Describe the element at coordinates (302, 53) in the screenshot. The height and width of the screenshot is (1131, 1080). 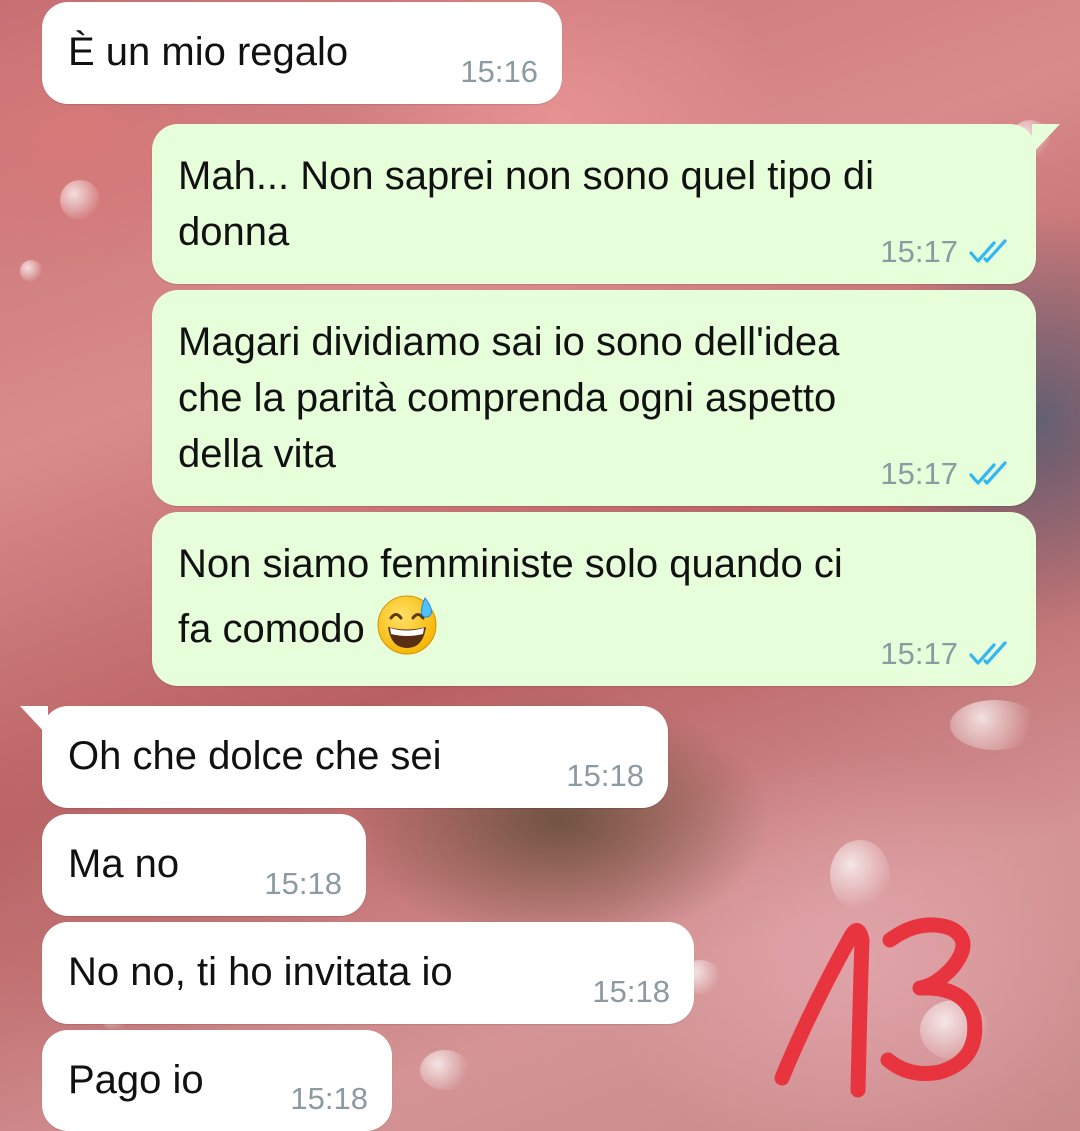
I see `incoming-message: È un mio regalo 15:16` at that location.